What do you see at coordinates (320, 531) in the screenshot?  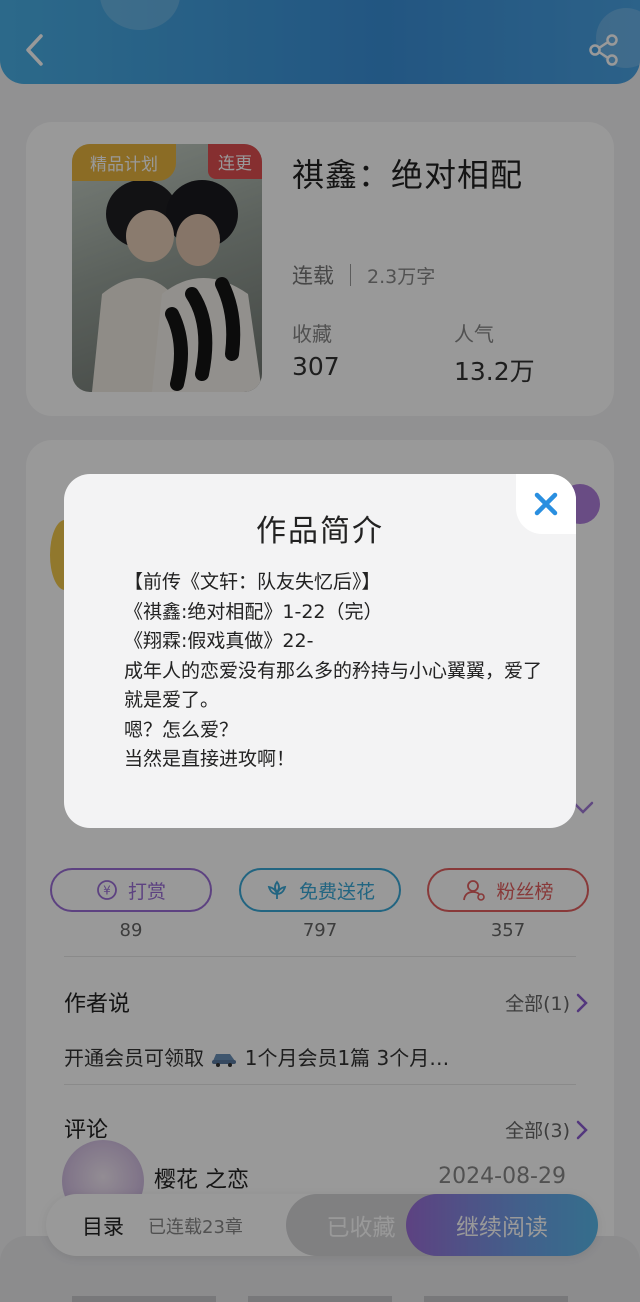 I see `modal-title: 作品简介` at bounding box center [320, 531].